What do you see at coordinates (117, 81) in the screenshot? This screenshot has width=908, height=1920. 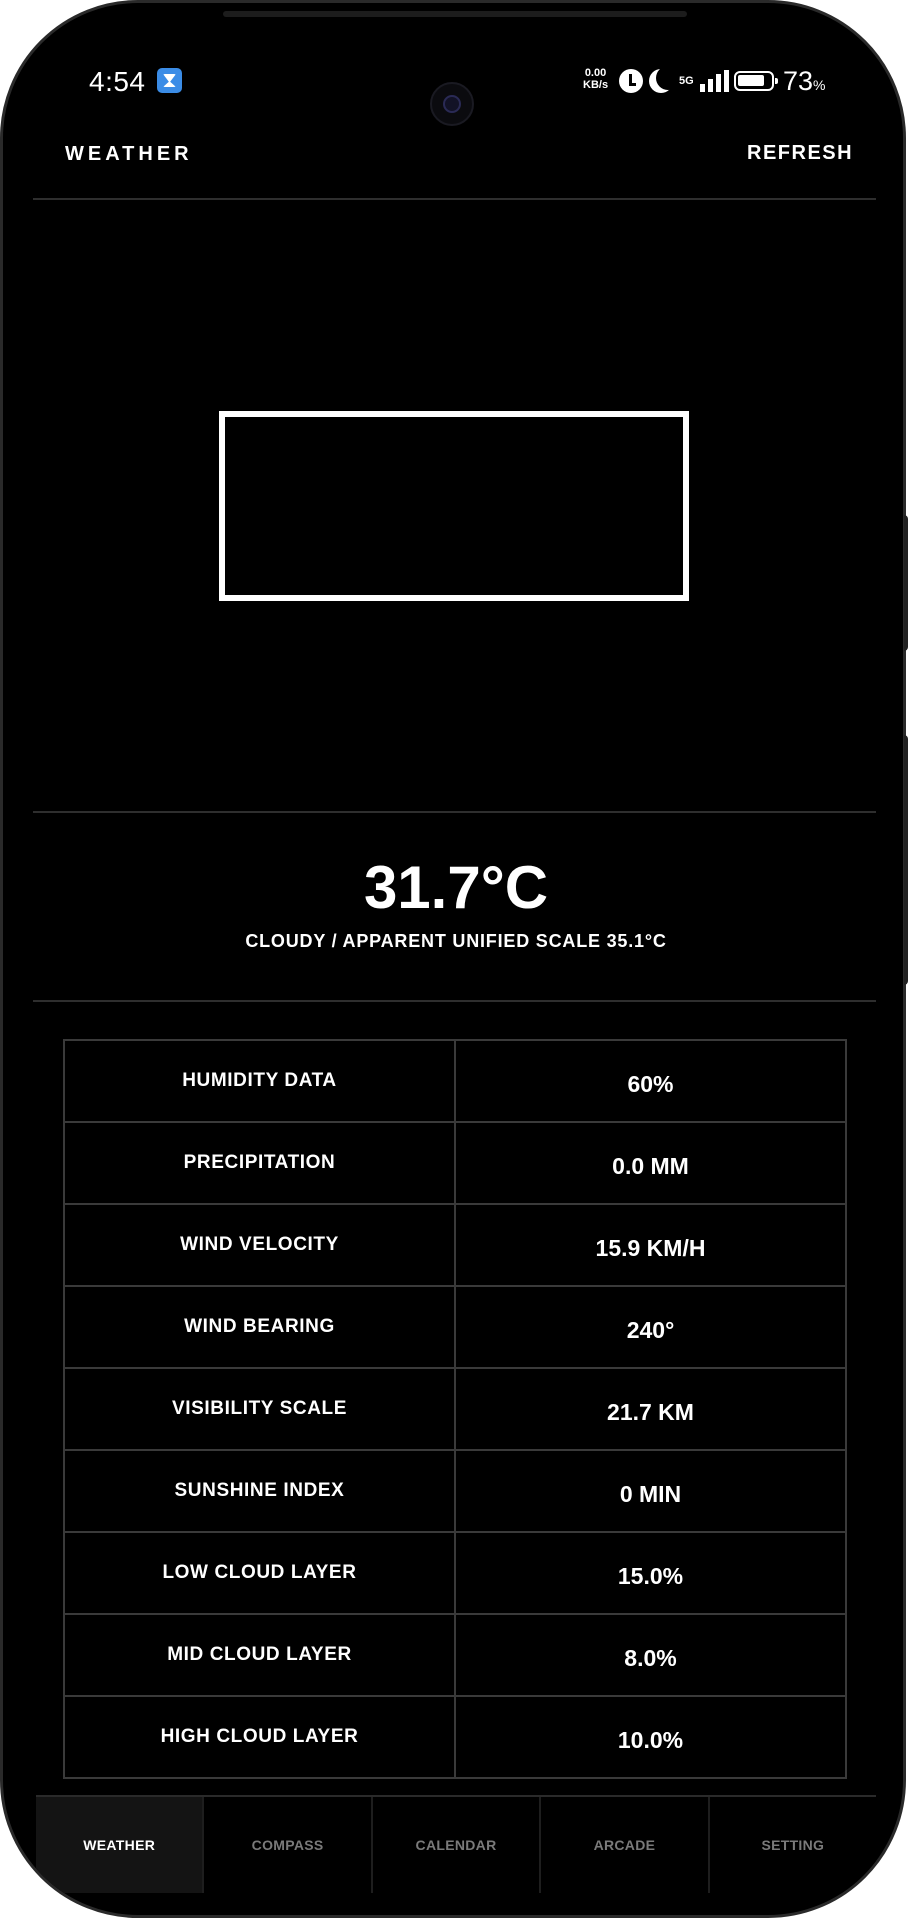 I see `status-time: 4:54` at bounding box center [117, 81].